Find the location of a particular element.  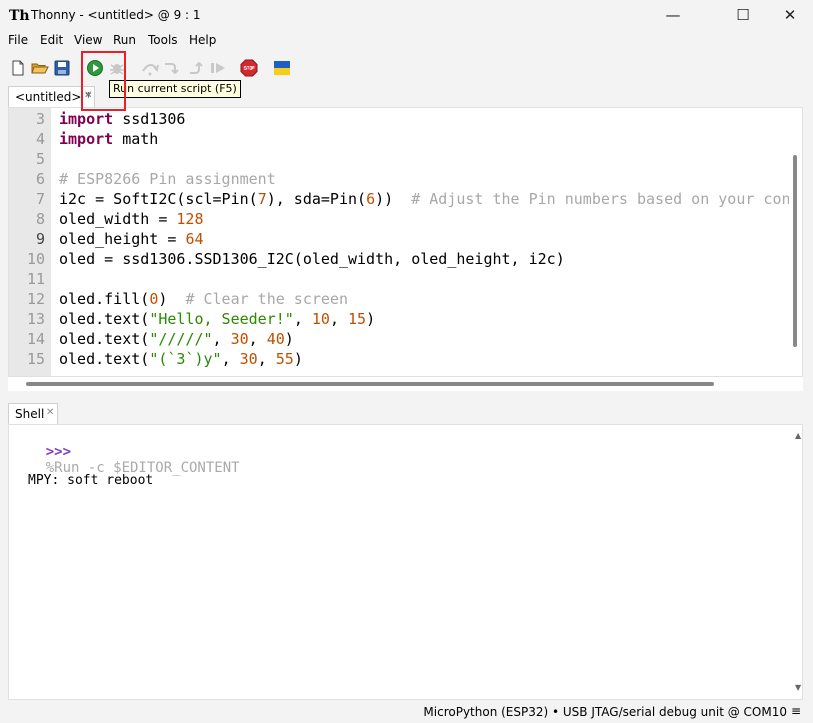

line-number: 7 is located at coordinates (40, 199).